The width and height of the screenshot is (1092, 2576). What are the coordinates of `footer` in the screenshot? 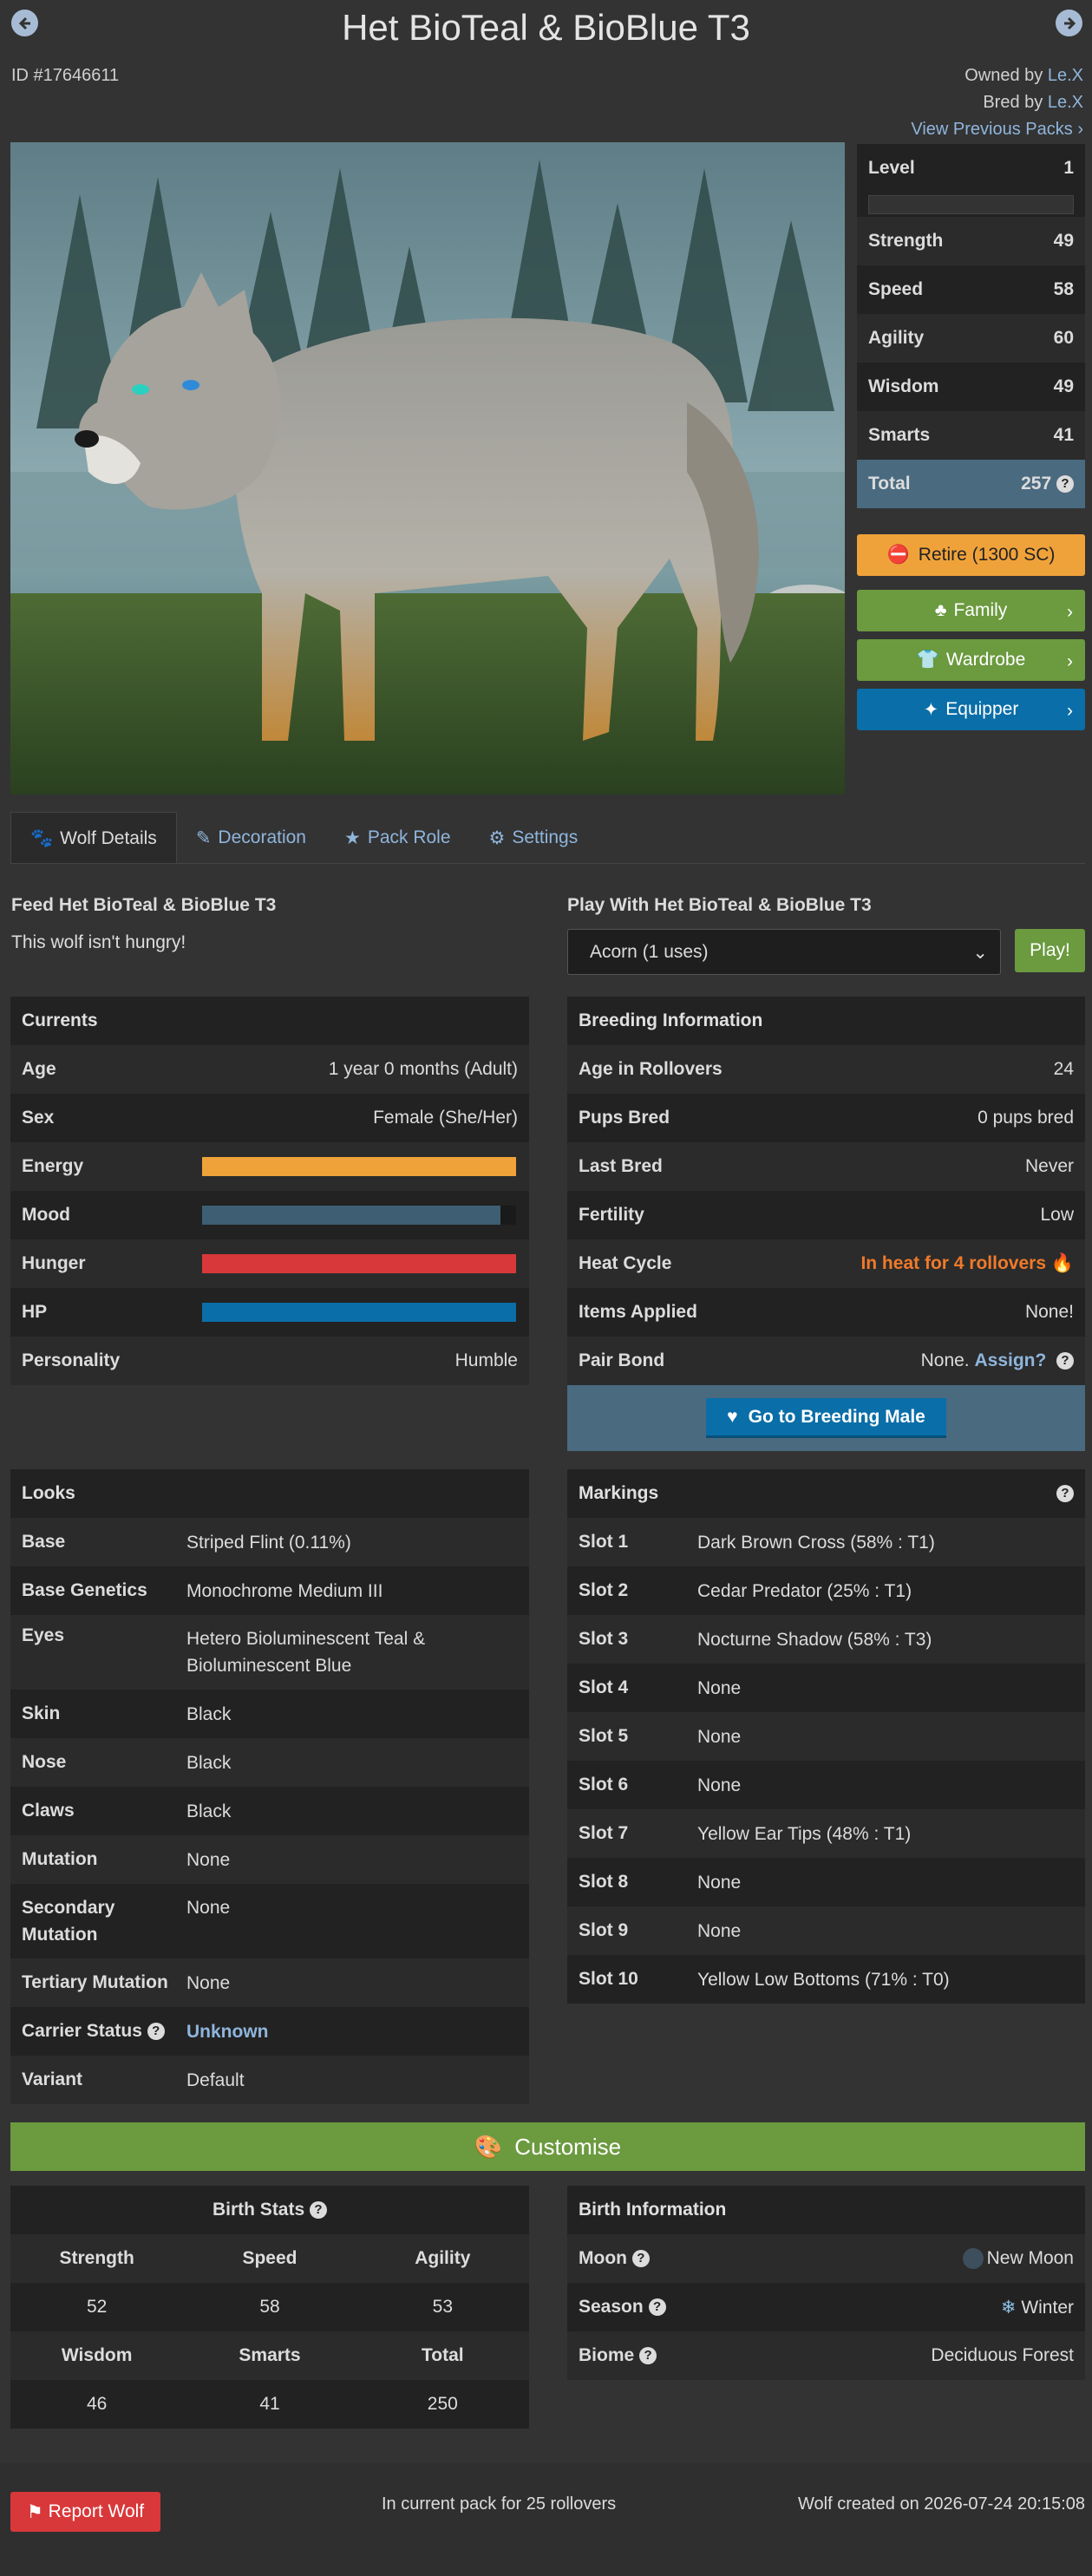 It's located at (546, 2519).